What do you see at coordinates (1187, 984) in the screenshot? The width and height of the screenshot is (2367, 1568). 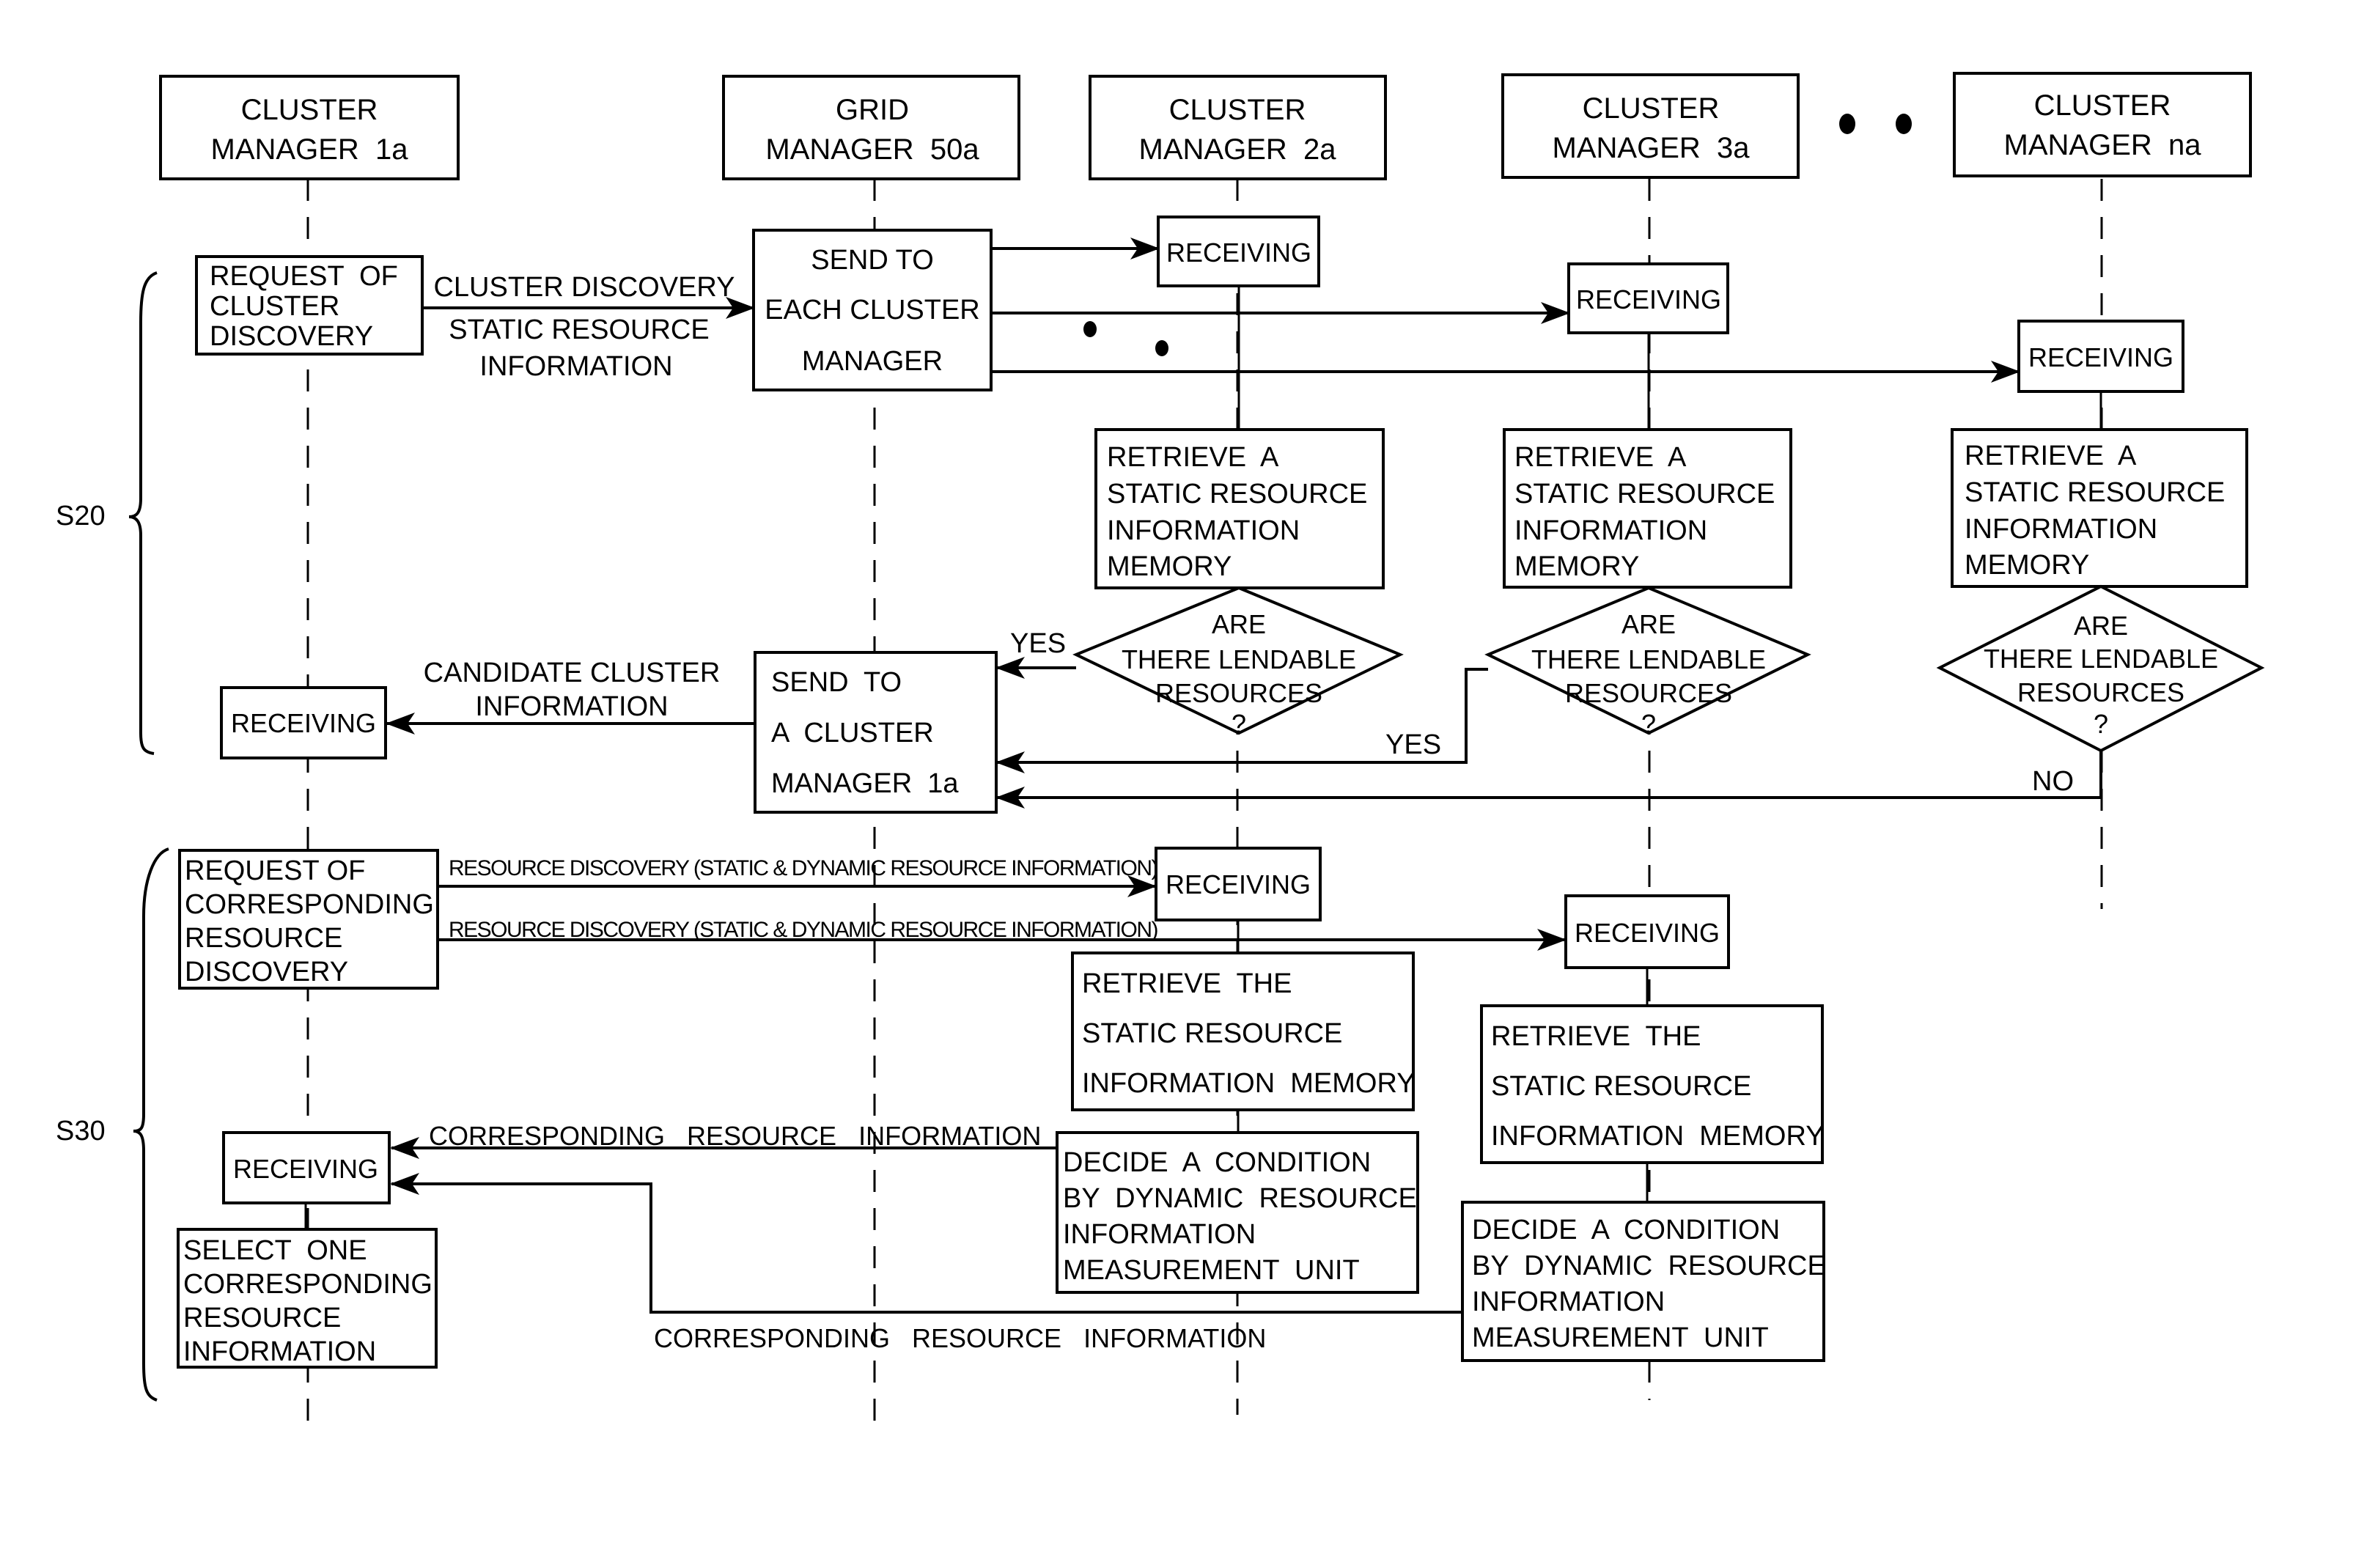 I see `box-text: RETRIEVE THE` at bounding box center [1187, 984].